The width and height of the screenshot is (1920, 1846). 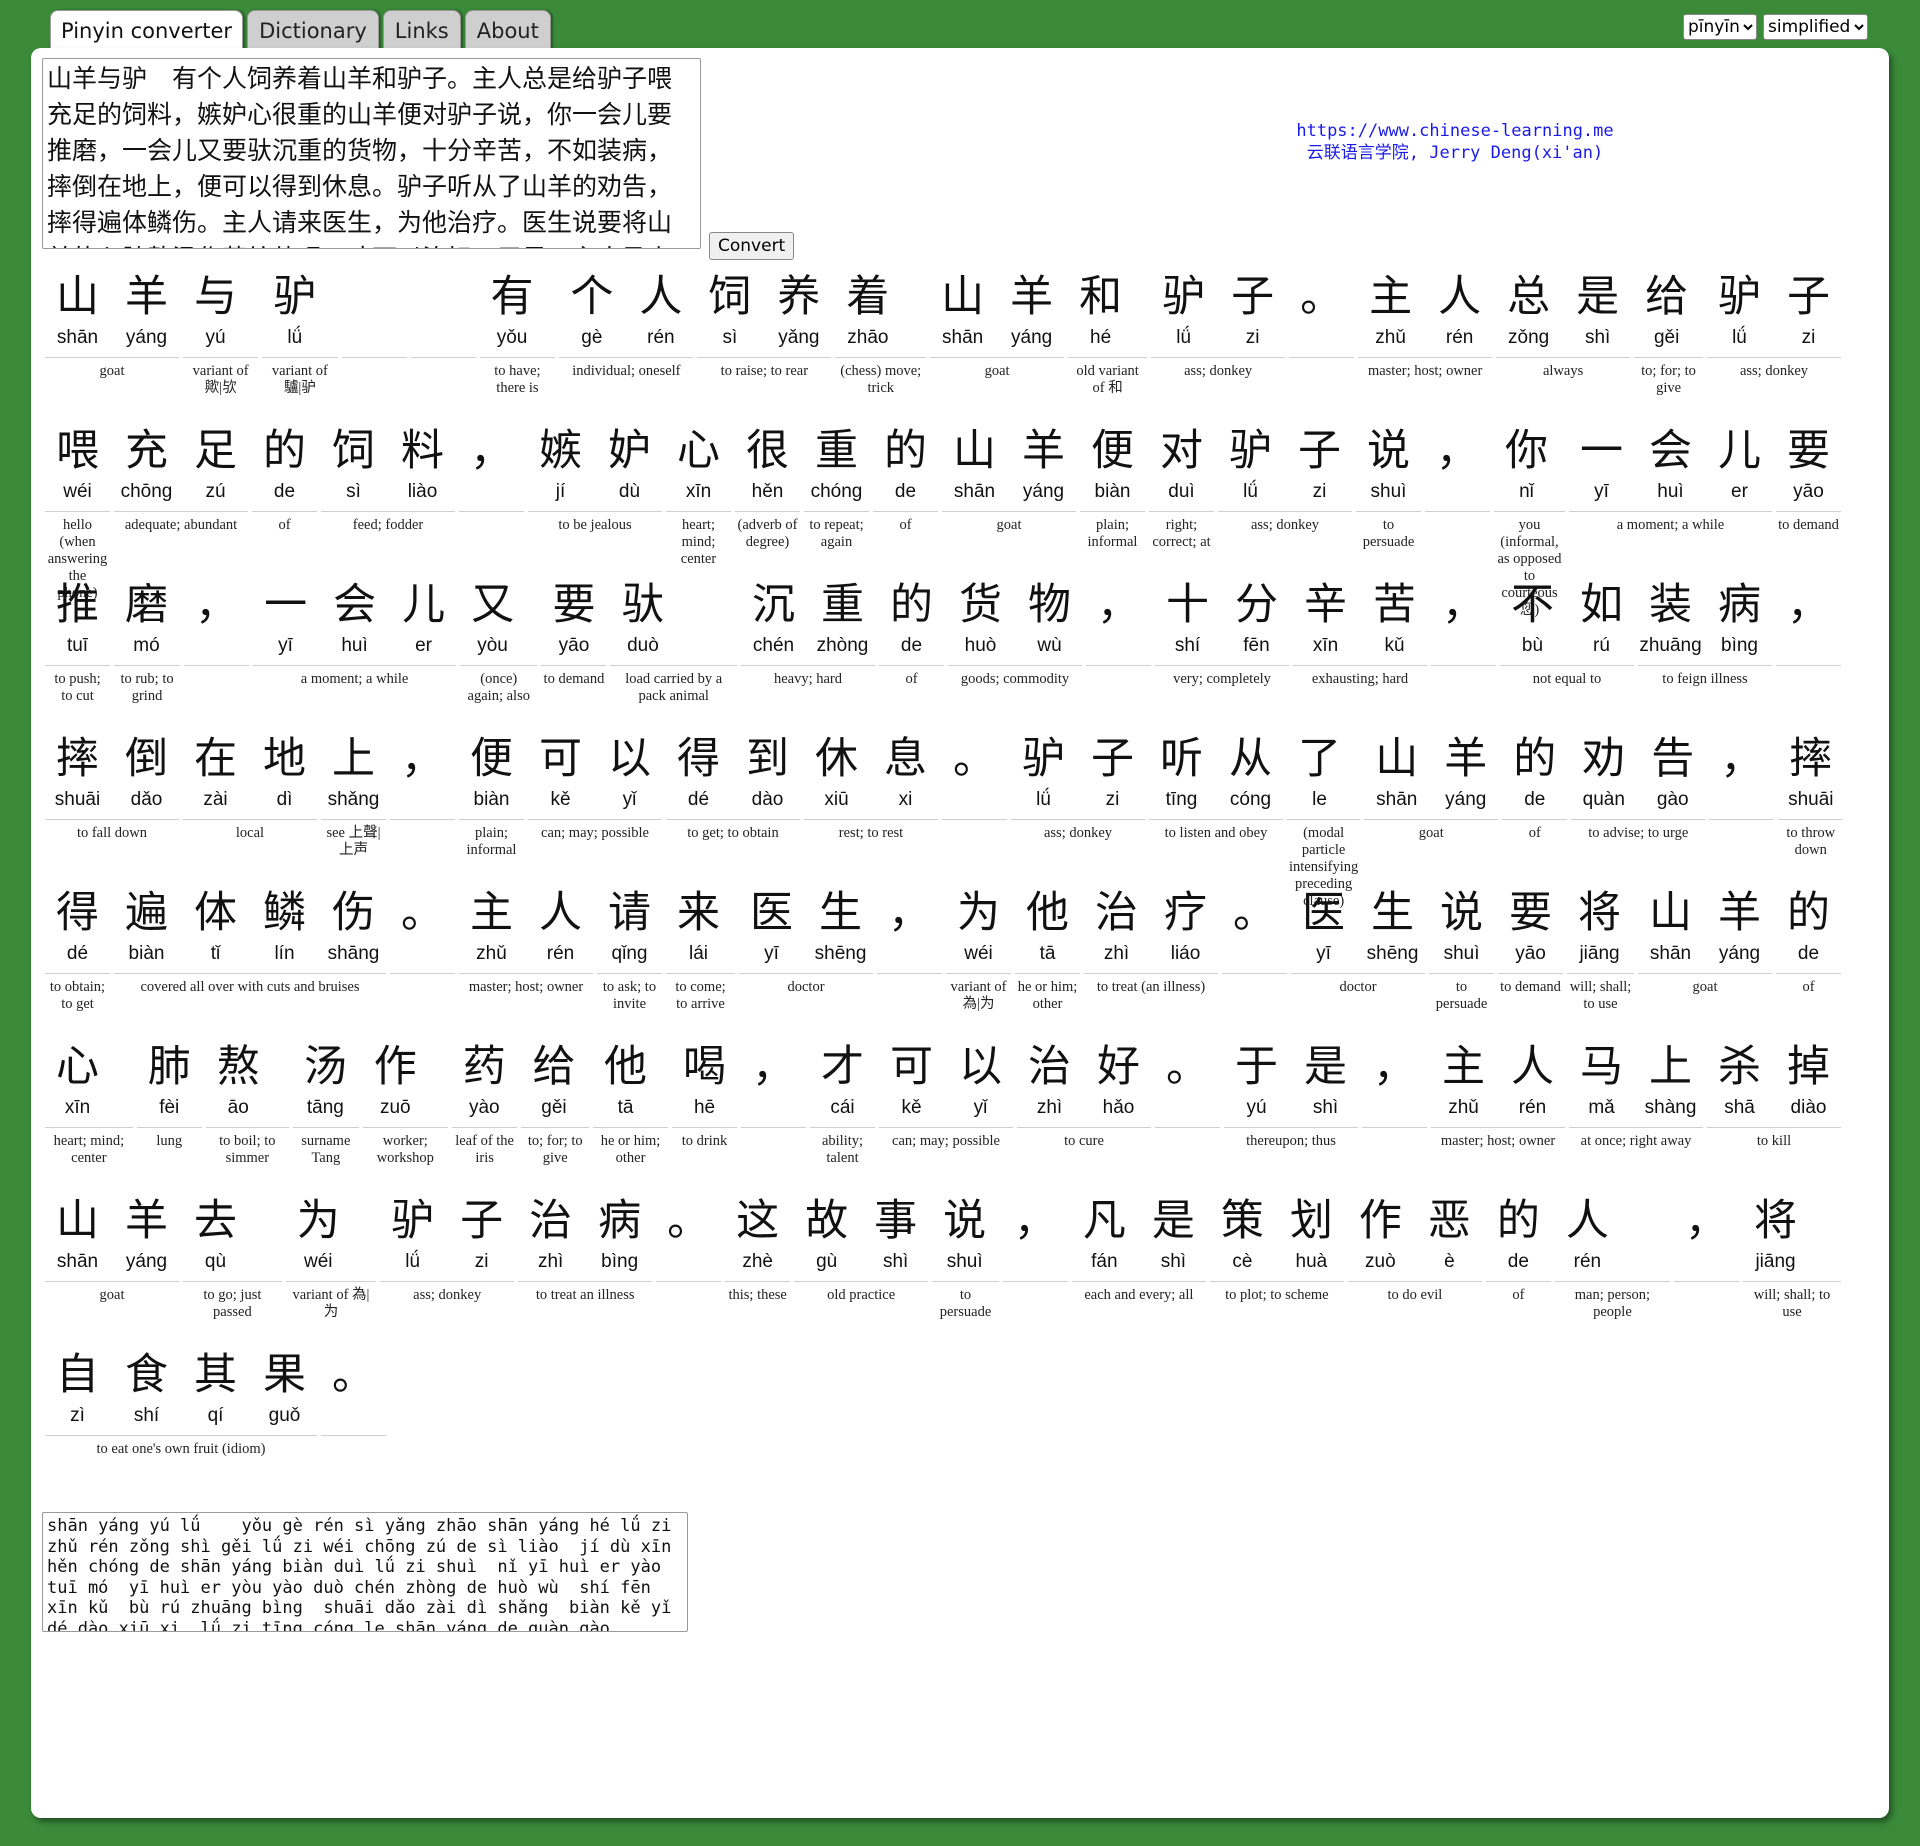 What do you see at coordinates (701, 964) in the screenshot?
I see `word-group: 来 lái to come; to arrive` at bounding box center [701, 964].